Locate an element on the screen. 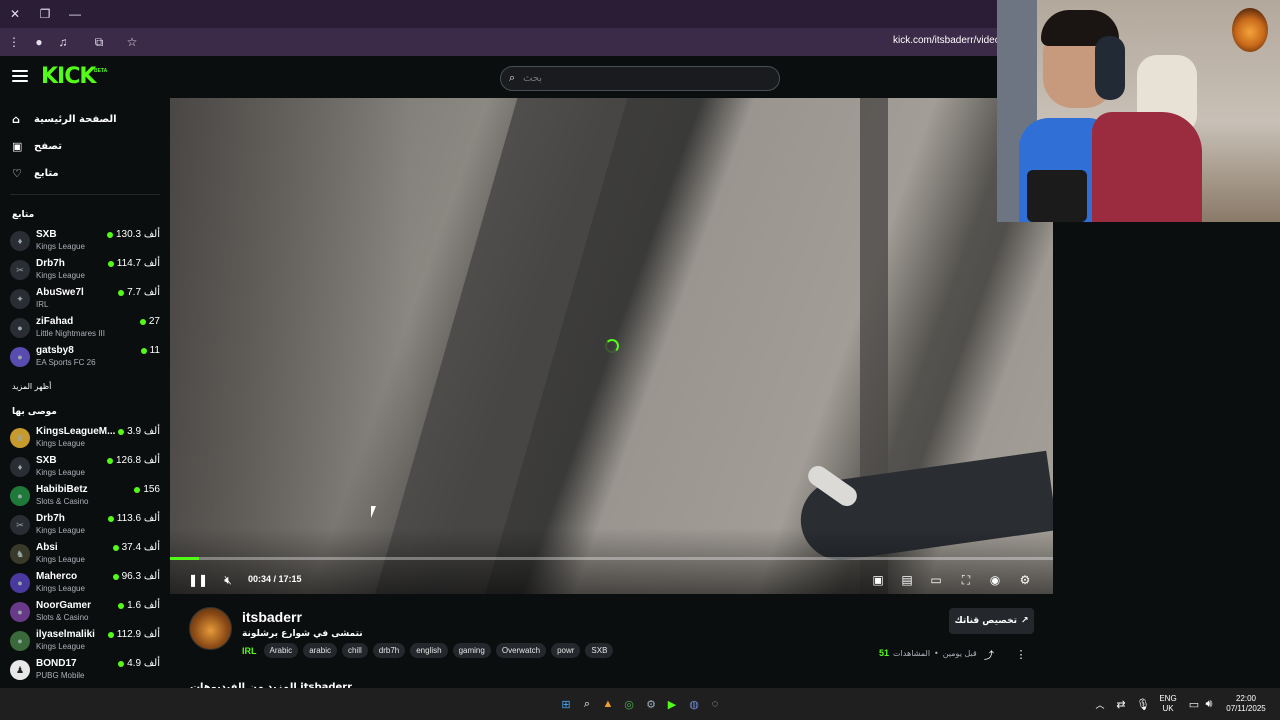 Image resolution: width=1280 pixels, height=720 pixels. autoplay-icon: ◉ is located at coordinates (995, 580).